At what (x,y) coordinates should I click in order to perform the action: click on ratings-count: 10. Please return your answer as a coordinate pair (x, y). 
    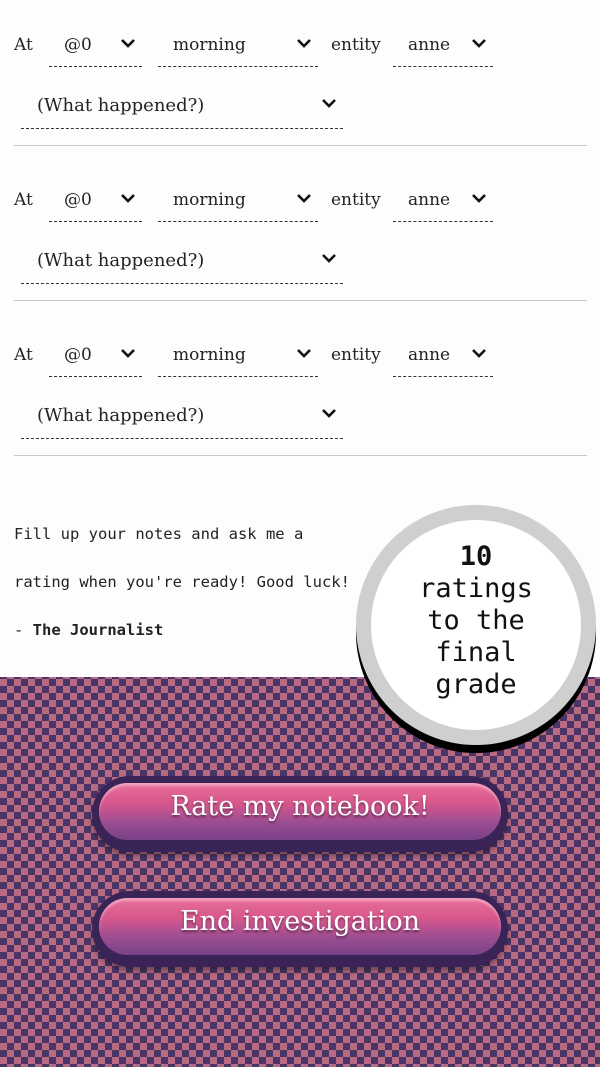
    Looking at the image, I should click on (476, 556).